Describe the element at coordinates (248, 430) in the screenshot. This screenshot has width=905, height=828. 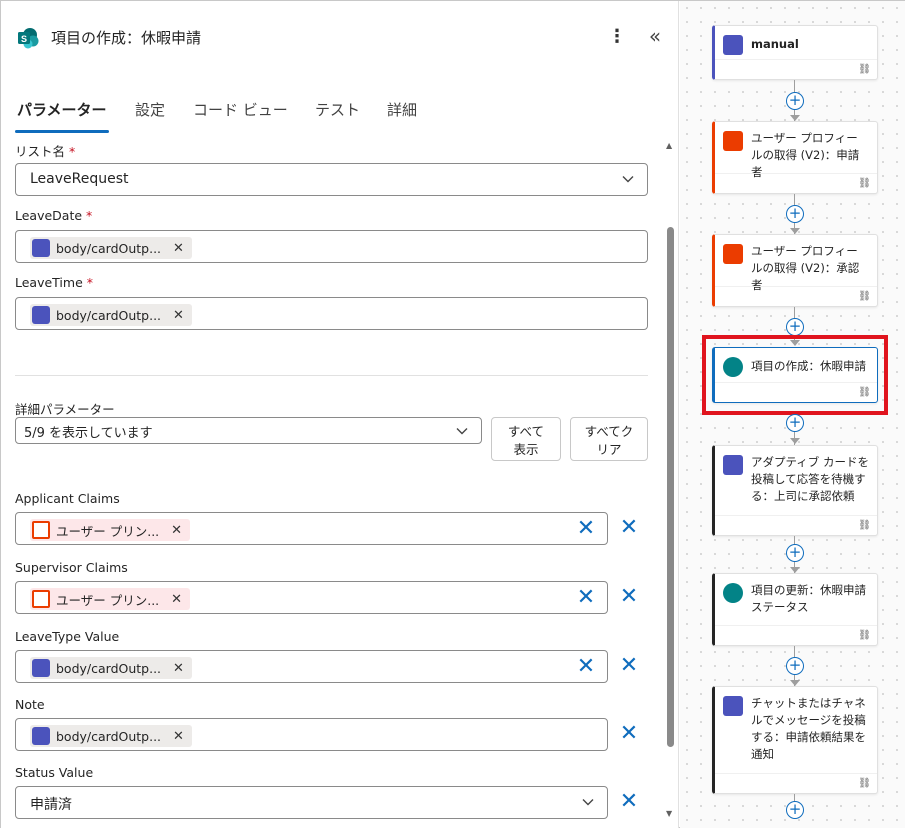
I see `advanced-params-dropdown: 5/9 を表示しています` at that location.